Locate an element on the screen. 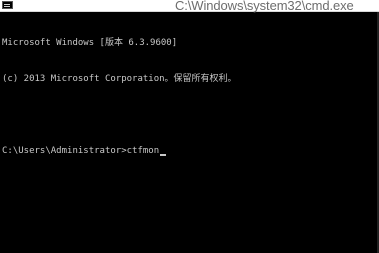  text-cursor is located at coordinates (163, 155).